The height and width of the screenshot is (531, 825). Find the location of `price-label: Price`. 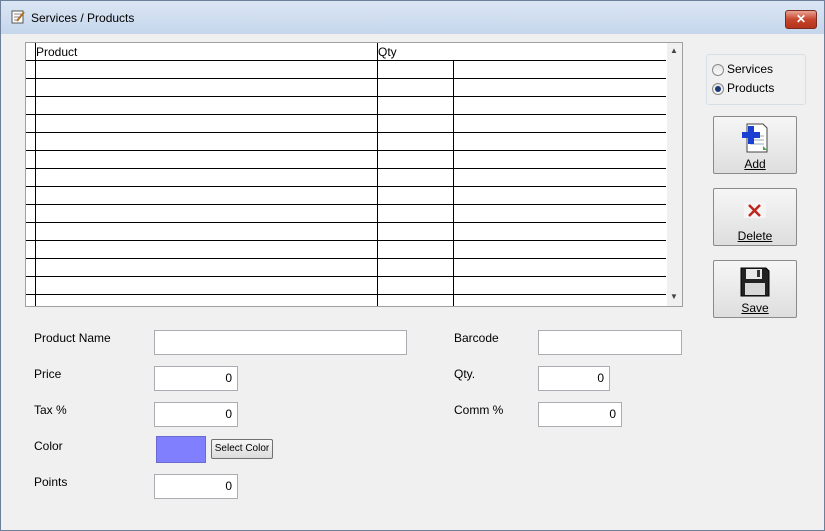

price-label: Price is located at coordinates (48, 374).